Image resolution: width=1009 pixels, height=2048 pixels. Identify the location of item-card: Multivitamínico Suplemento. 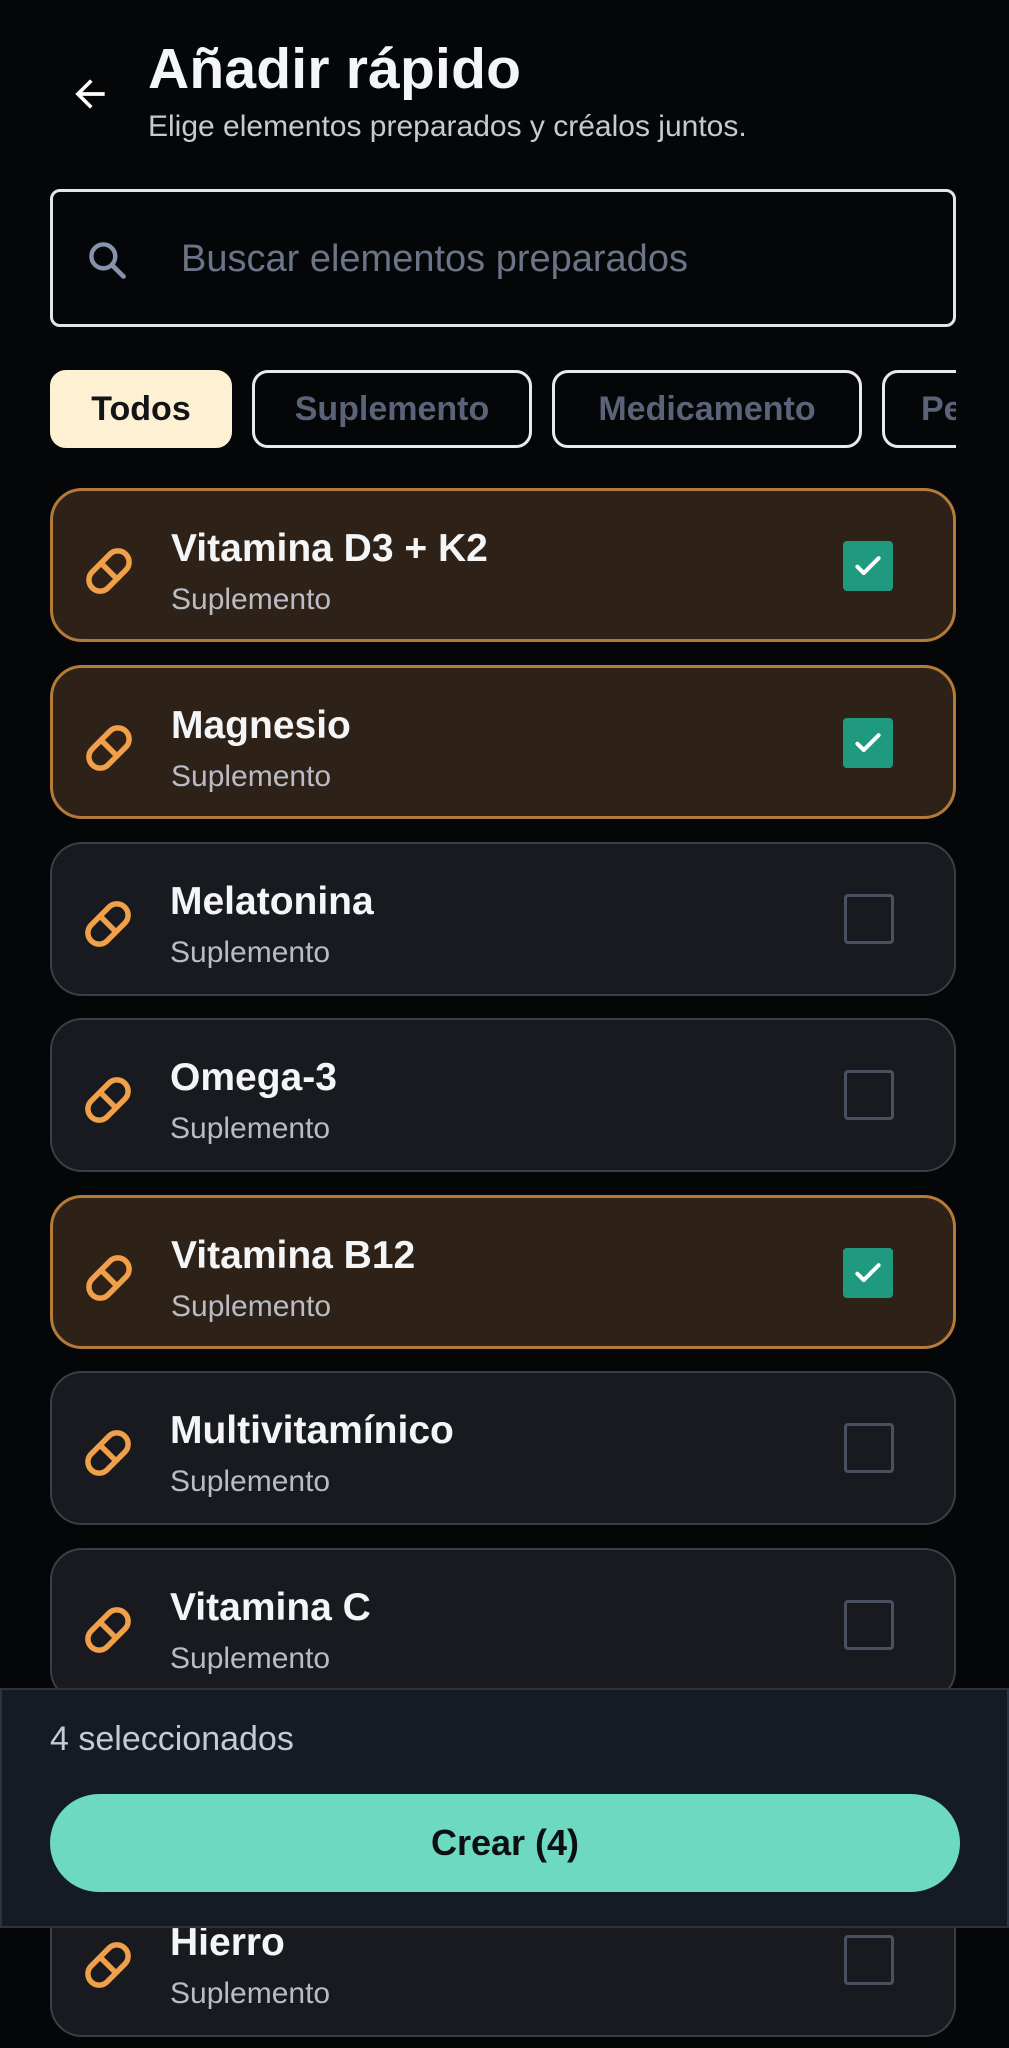
(503, 1448).